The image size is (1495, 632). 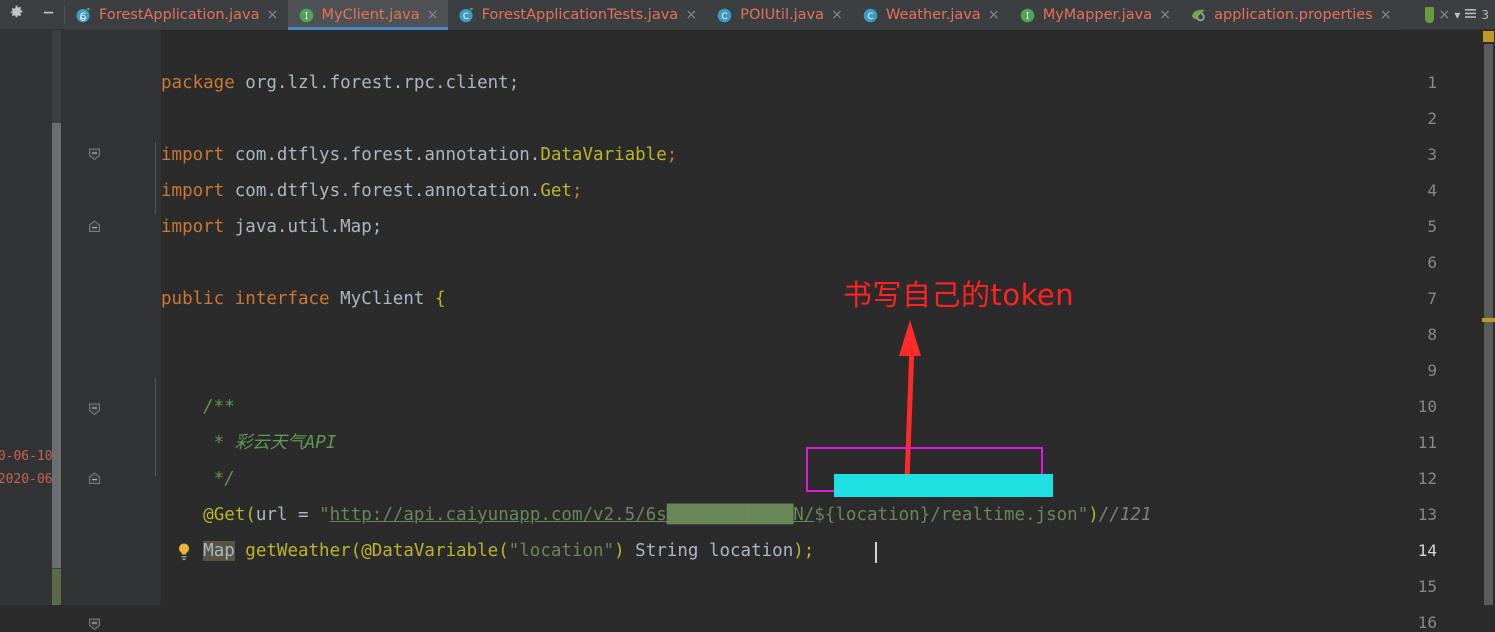 I want to click on tab-label: application.properties, so click(x=1293, y=15).